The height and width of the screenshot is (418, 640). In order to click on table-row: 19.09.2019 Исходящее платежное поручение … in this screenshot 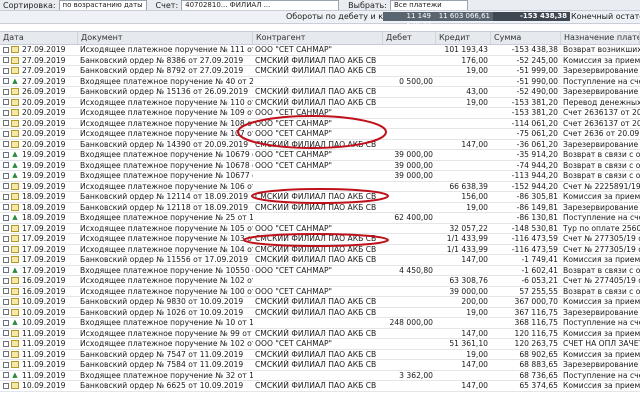, I will do `click(320, 187)`.